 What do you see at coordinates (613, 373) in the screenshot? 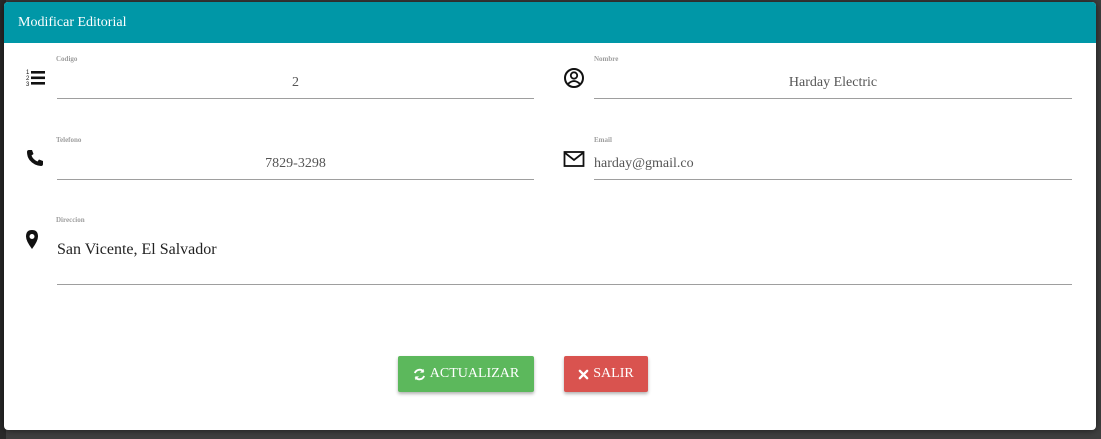
I see `exit-button-label: SALIR` at bounding box center [613, 373].